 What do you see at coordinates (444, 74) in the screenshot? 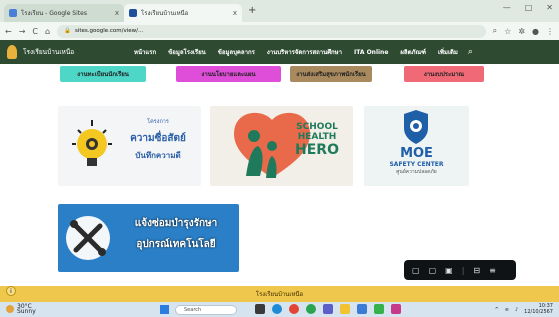
I see `category-button-budget: งานงบประมาณ` at bounding box center [444, 74].